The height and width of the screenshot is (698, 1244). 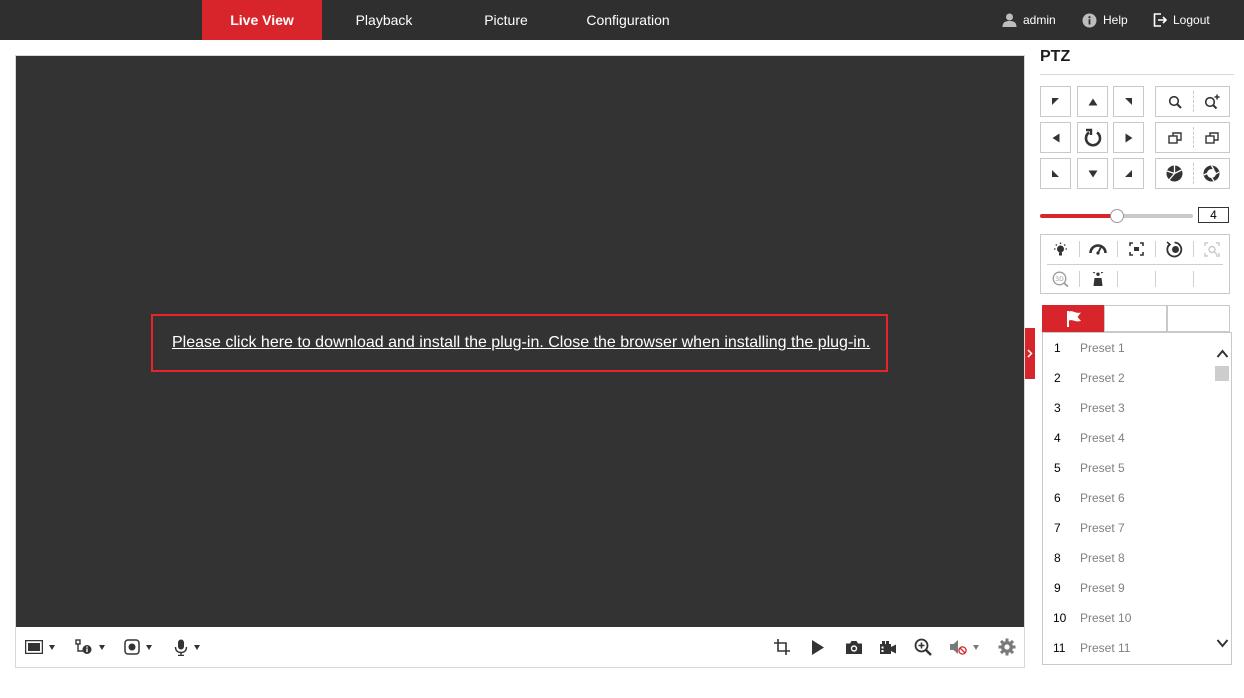 I want to click on arrow-up-left-icon, so click(x=1055, y=101).